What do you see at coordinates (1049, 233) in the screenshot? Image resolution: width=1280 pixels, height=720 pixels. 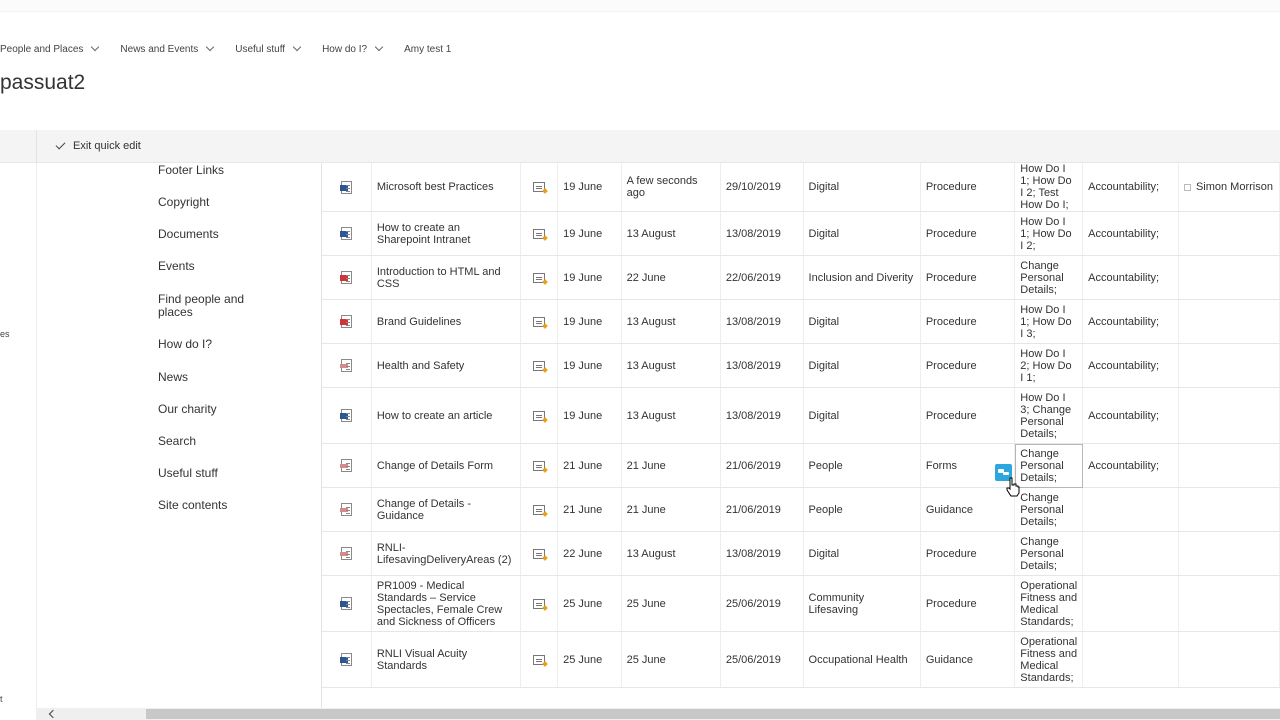 I see `how-do-i-cell: How Do I 1; How Do I 2;` at bounding box center [1049, 233].